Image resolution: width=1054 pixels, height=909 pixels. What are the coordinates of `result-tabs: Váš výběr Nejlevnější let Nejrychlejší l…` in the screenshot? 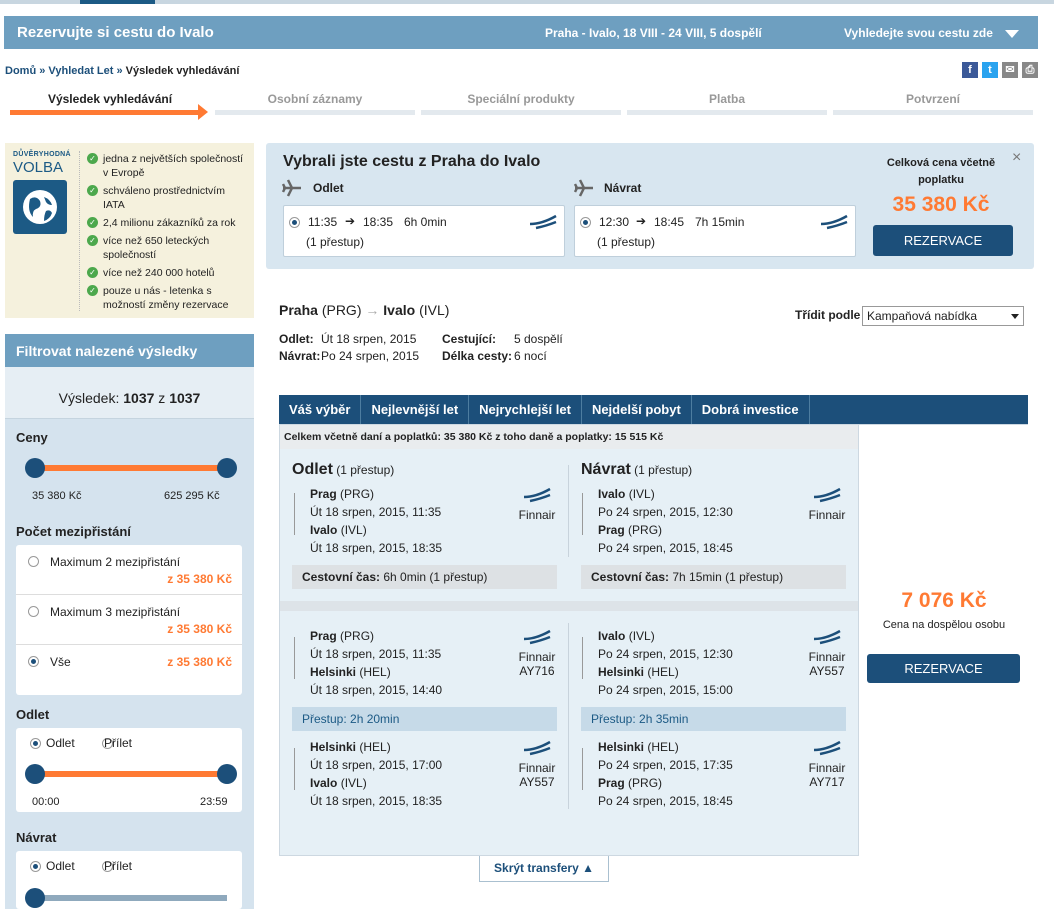 It's located at (653, 409).